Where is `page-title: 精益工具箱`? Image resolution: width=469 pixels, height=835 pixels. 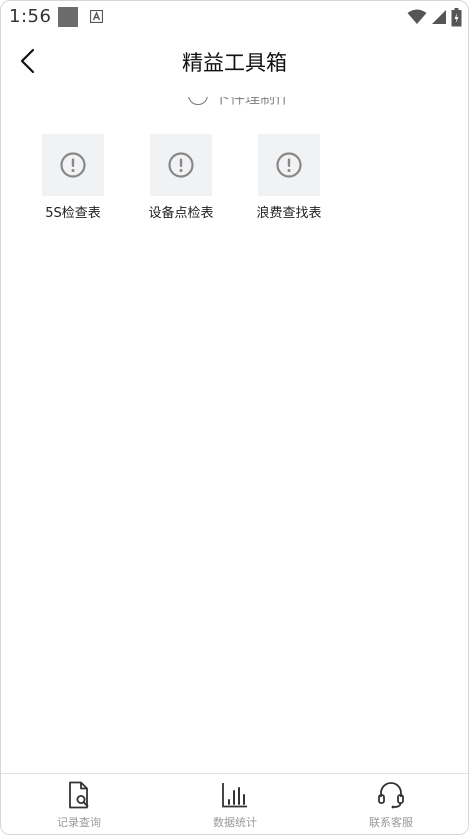 page-title: 精益工具箱 is located at coordinates (234, 63).